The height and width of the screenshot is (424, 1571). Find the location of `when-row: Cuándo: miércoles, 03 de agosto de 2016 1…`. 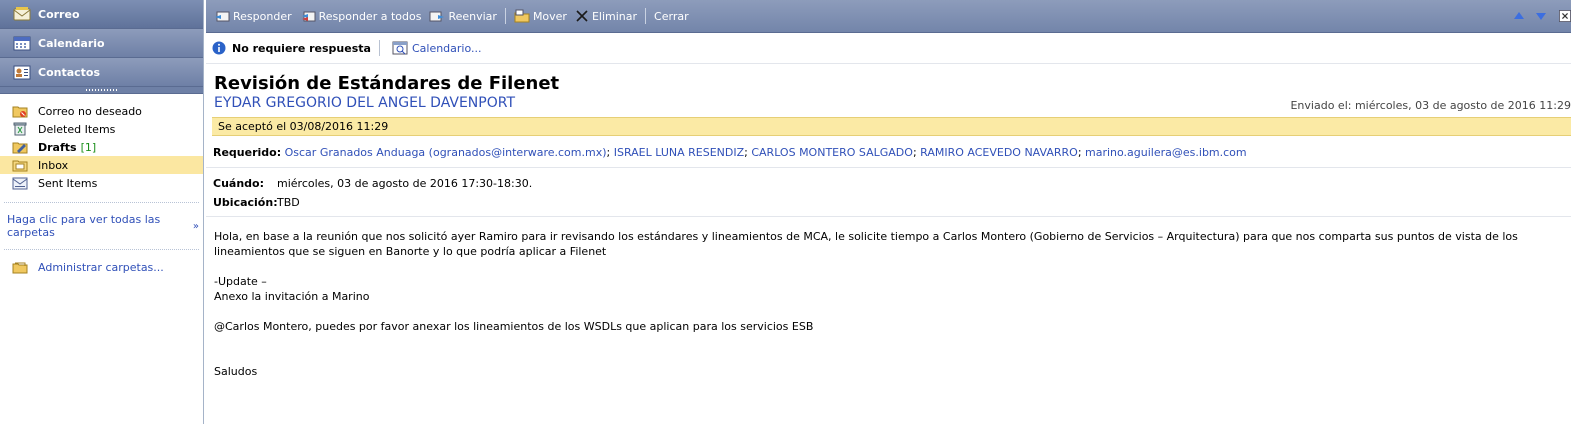

when-row: Cuándo: miércoles, 03 de agosto de 2016 1… is located at coordinates (888, 180).